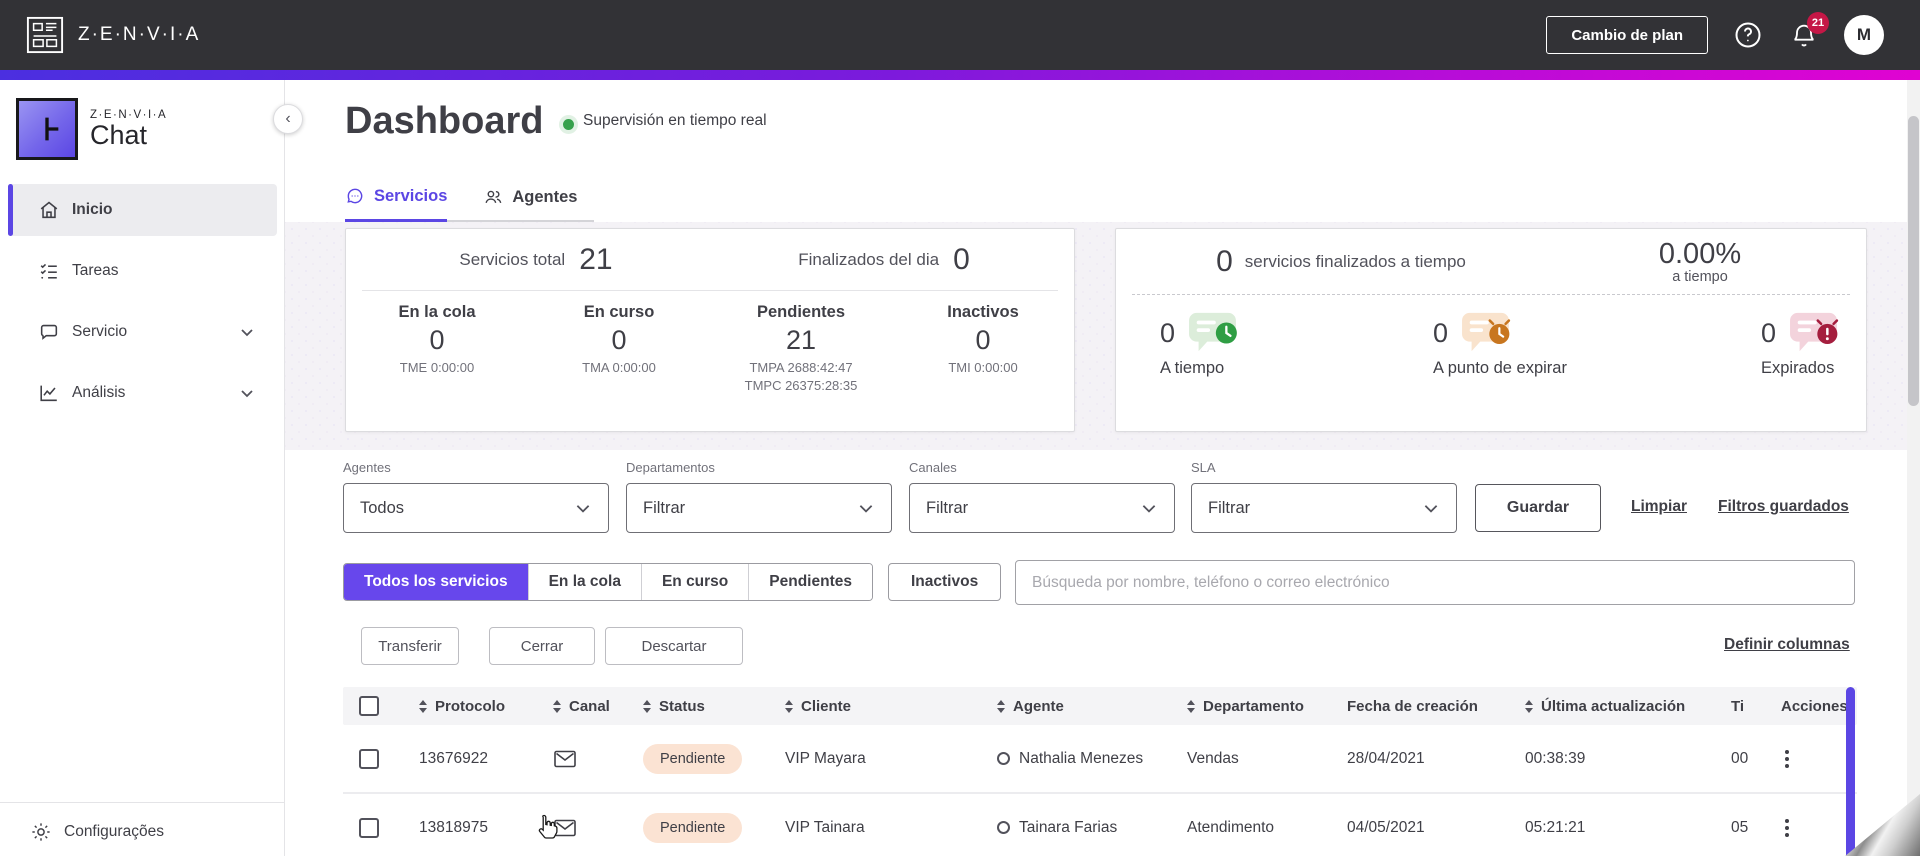  What do you see at coordinates (1486, 332) in the screenshot?
I see `expiring-bubble-alarm-icon` at bounding box center [1486, 332].